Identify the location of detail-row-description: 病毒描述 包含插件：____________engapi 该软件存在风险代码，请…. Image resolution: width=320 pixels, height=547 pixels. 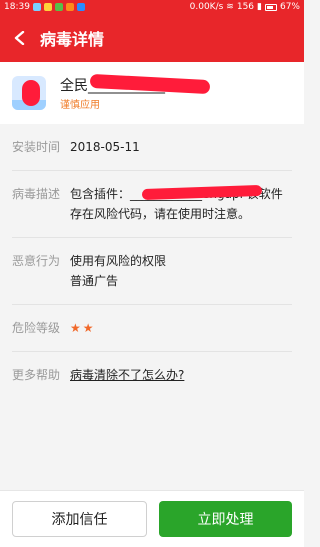
(152, 204).